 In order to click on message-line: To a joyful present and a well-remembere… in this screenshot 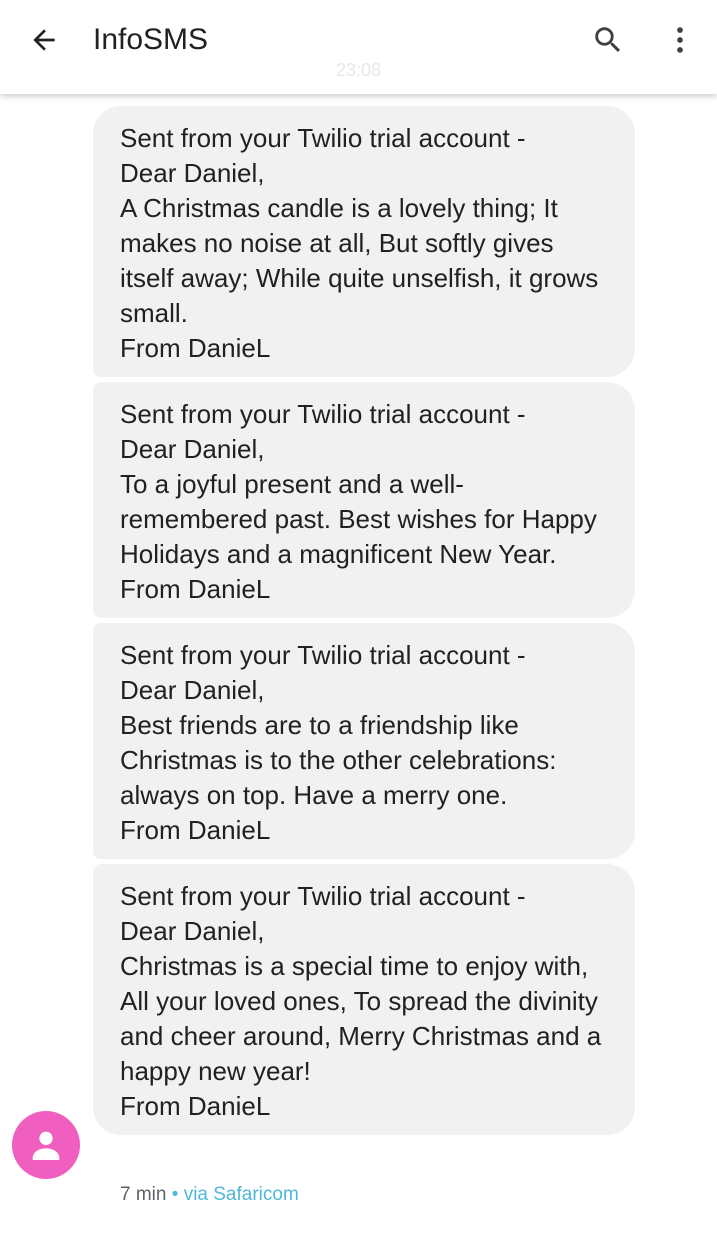, I will do `click(358, 519)`.